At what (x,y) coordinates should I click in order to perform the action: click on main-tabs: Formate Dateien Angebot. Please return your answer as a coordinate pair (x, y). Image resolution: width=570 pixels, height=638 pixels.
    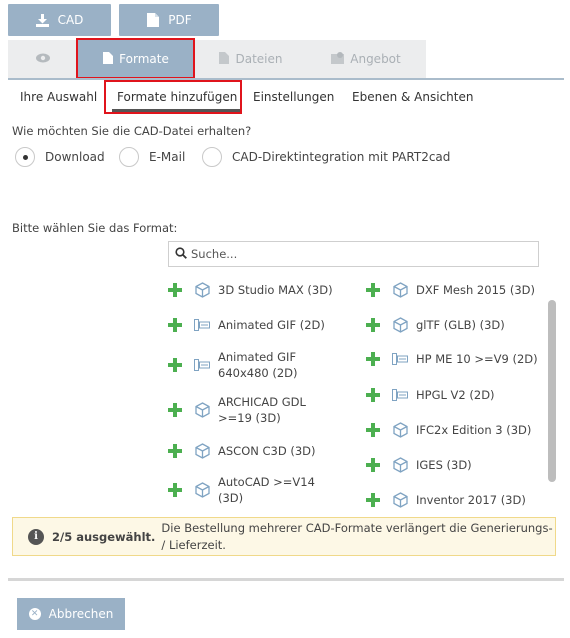
    Looking at the image, I should click on (217, 59).